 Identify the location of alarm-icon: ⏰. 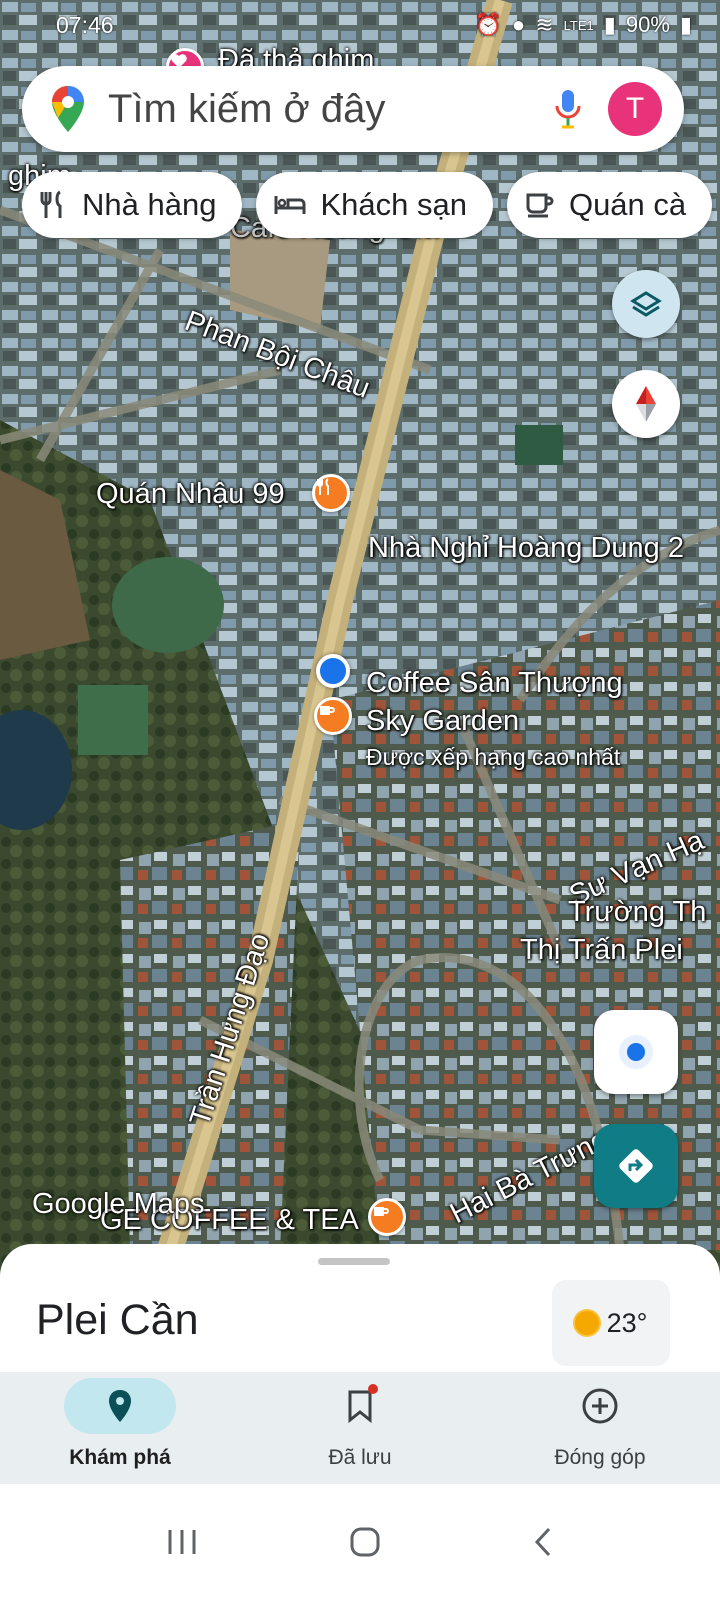
(488, 24).